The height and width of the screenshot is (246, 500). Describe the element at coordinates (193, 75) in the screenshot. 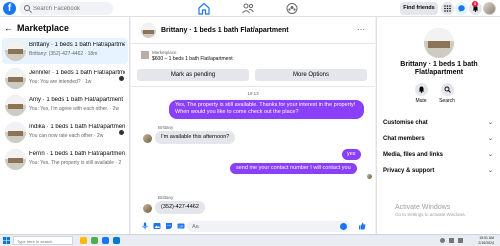

I see `mark-as-pending-button: Mark as pending` at that location.